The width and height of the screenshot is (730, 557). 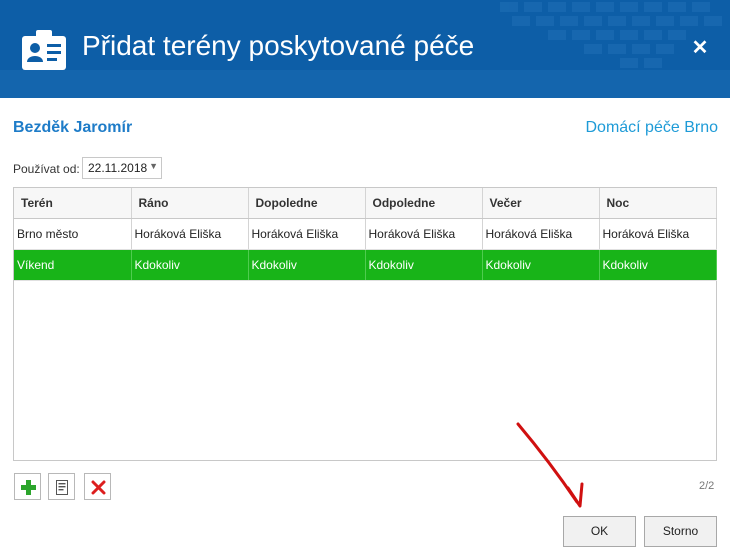 I want to click on add-row-button, so click(x=27, y=486).